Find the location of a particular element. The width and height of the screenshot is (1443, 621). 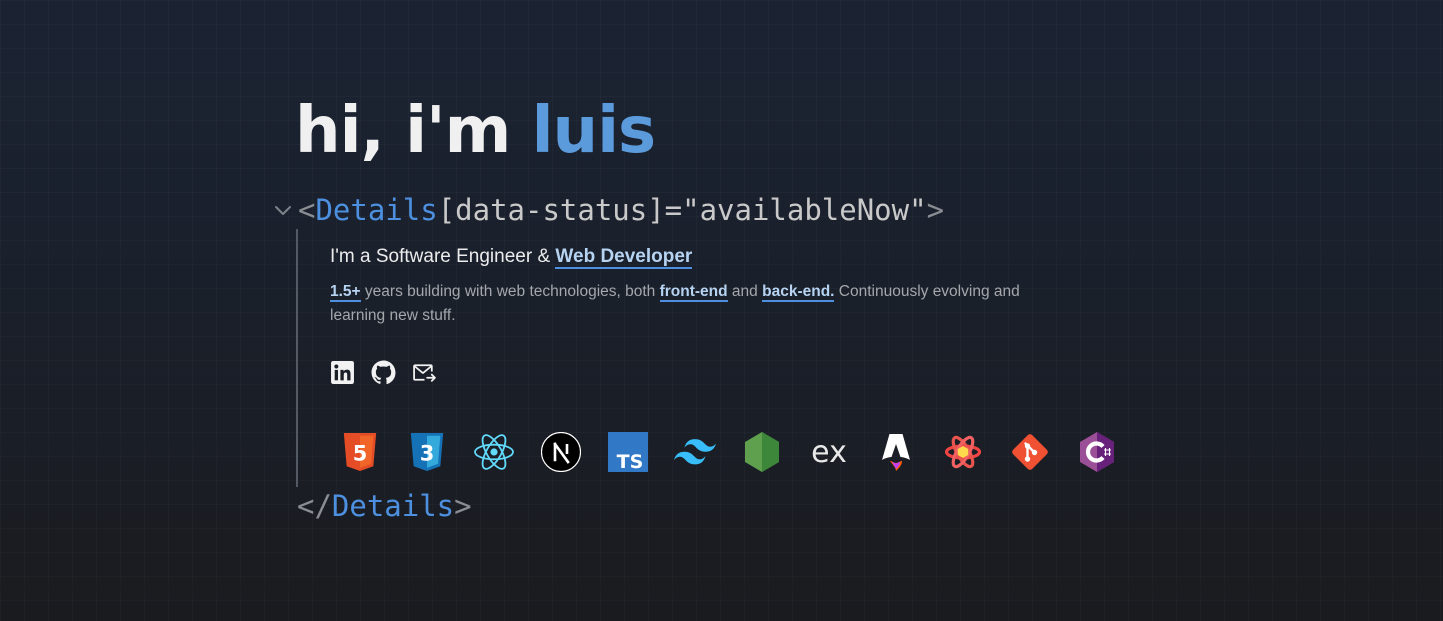

open-bracket: < is located at coordinates (307, 210).